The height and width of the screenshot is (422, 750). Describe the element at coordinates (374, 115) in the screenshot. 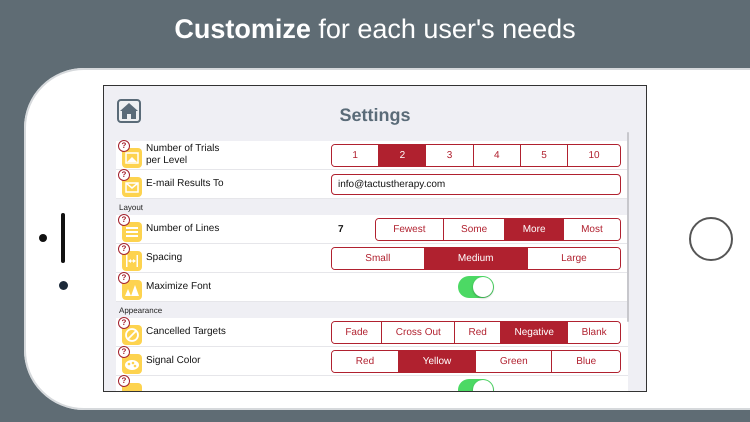

I see `screen-title: Settings` at that location.